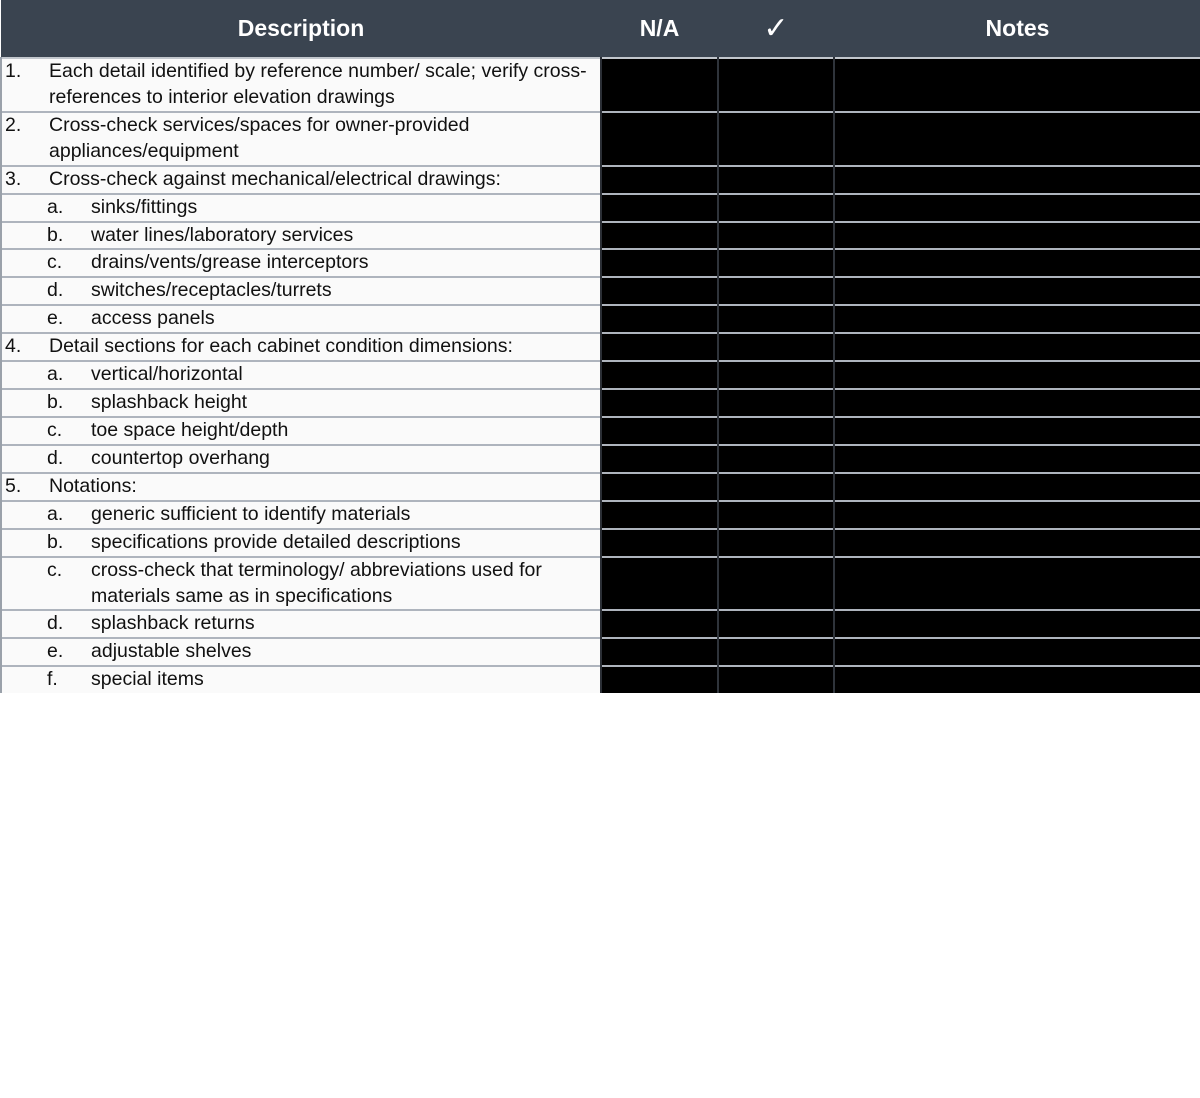 The image size is (1200, 1098). I want to click on cell-description: e. adjustable shelves, so click(301, 652).